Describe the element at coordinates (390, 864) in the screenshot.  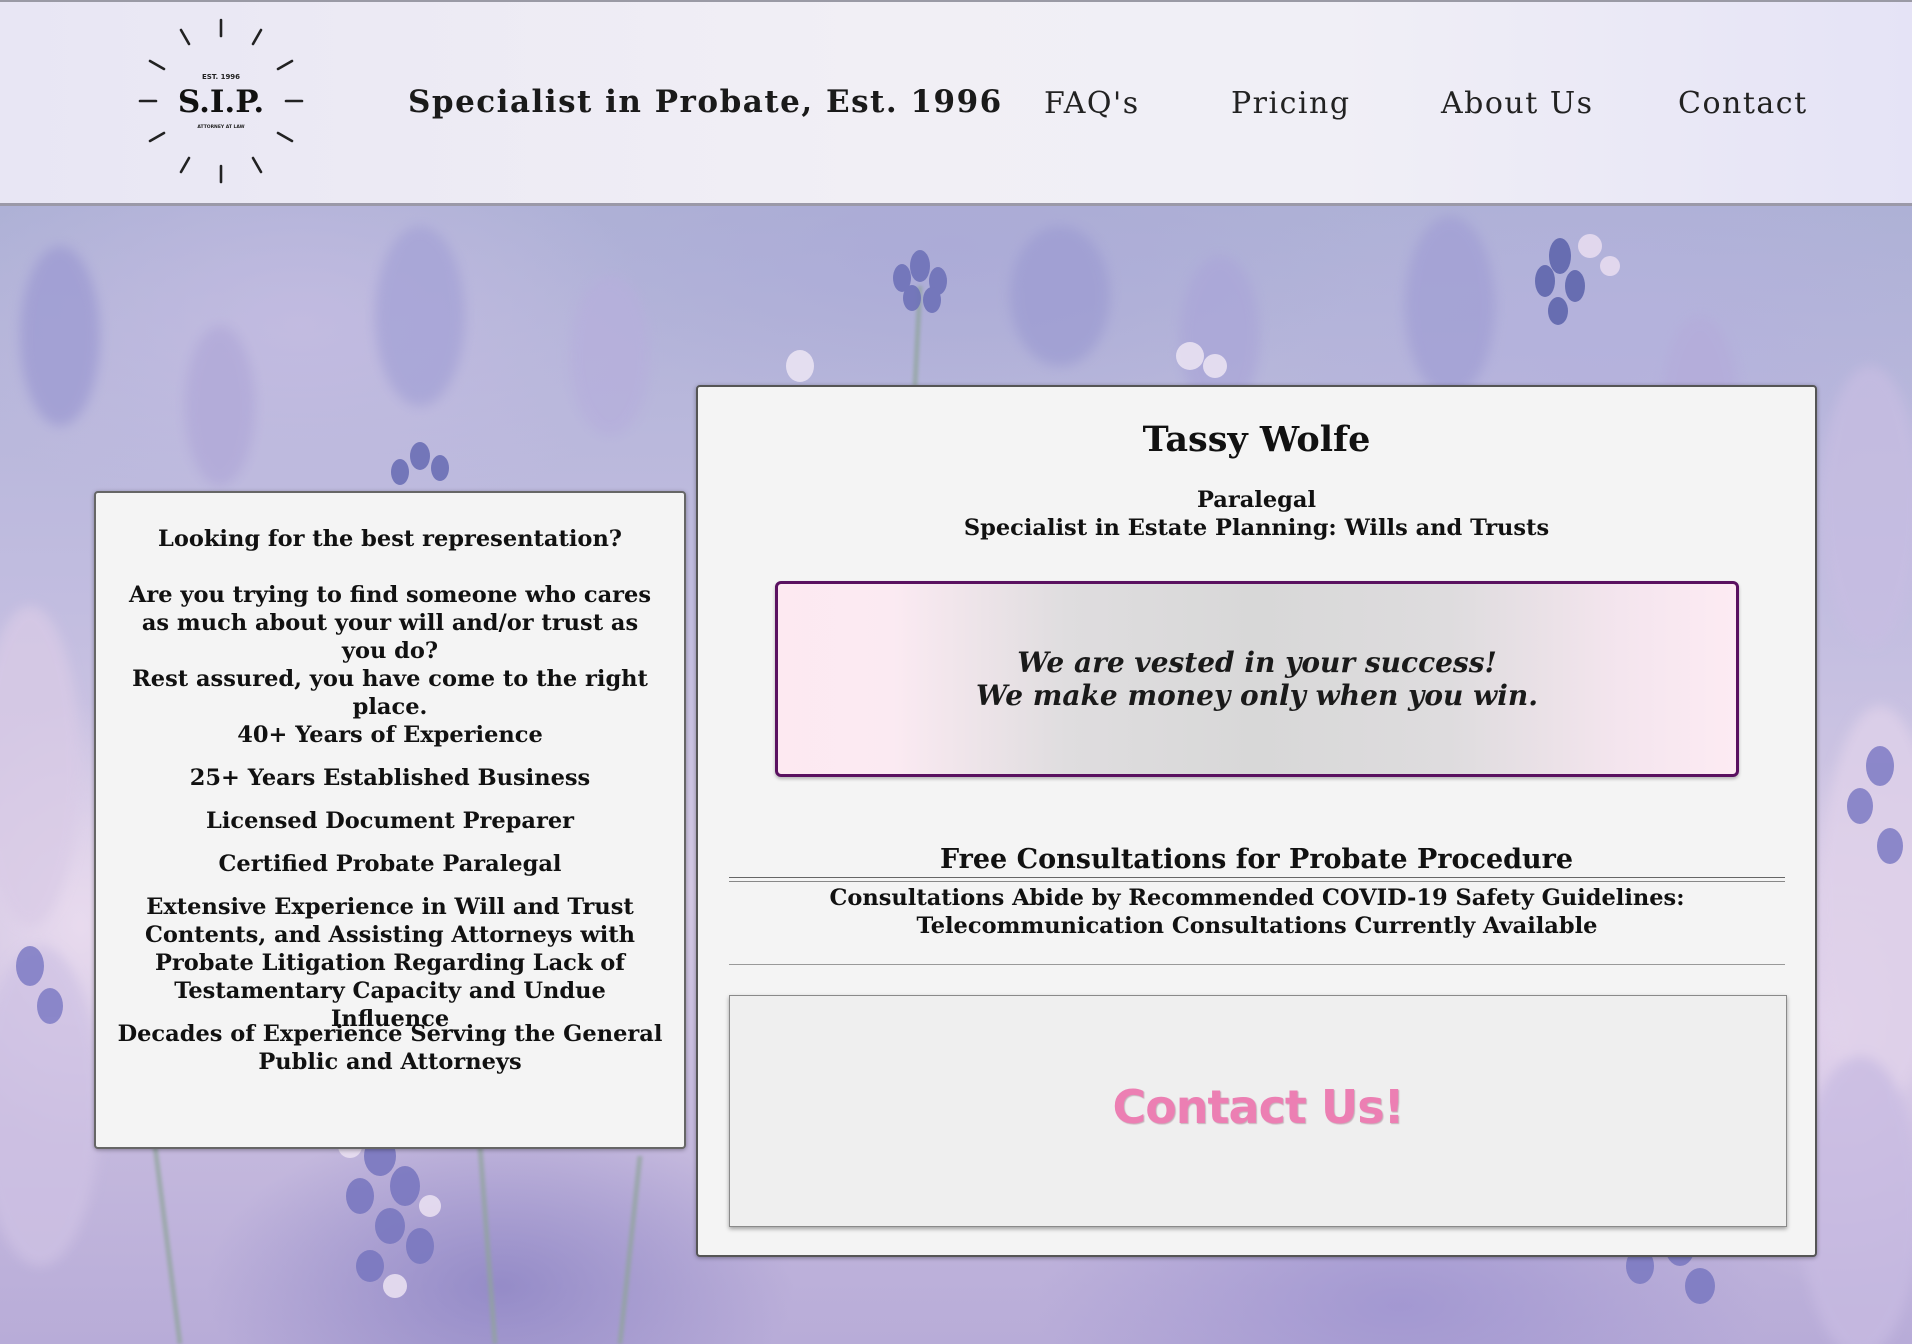
I see `benefit-item: Certified Probate Paralegal` at that location.